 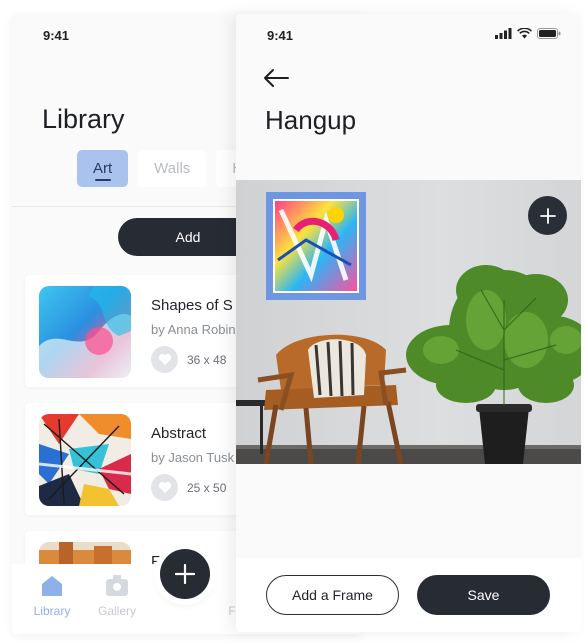 I want to click on card-author: by Anna Robin, so click(x=193, y=329).